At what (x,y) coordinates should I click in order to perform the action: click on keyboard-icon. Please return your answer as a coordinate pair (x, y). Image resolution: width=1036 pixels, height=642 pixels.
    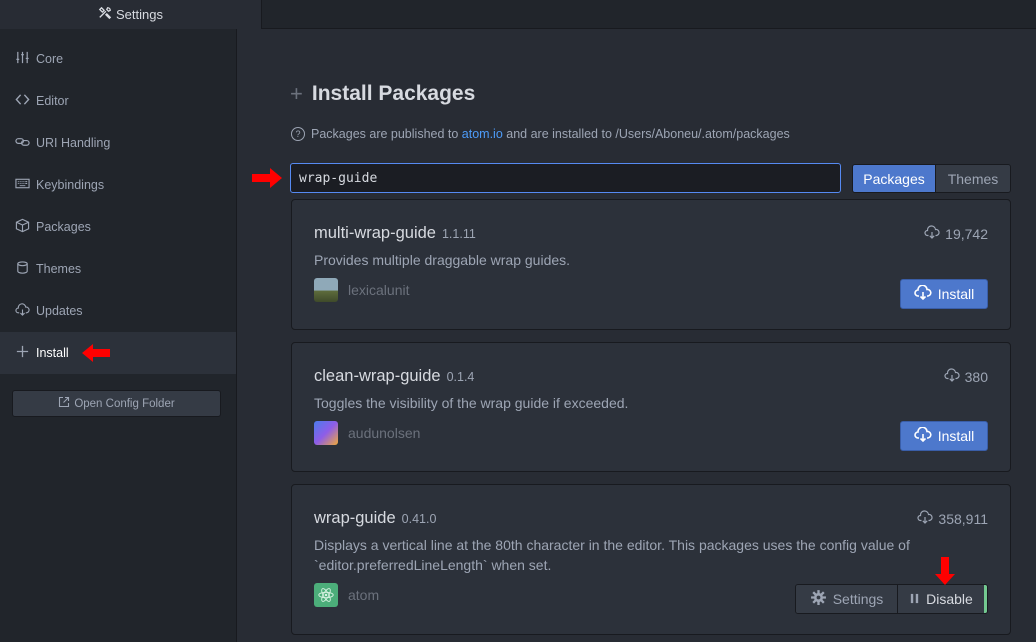
    Looking at the image, I should click on (22, 185).